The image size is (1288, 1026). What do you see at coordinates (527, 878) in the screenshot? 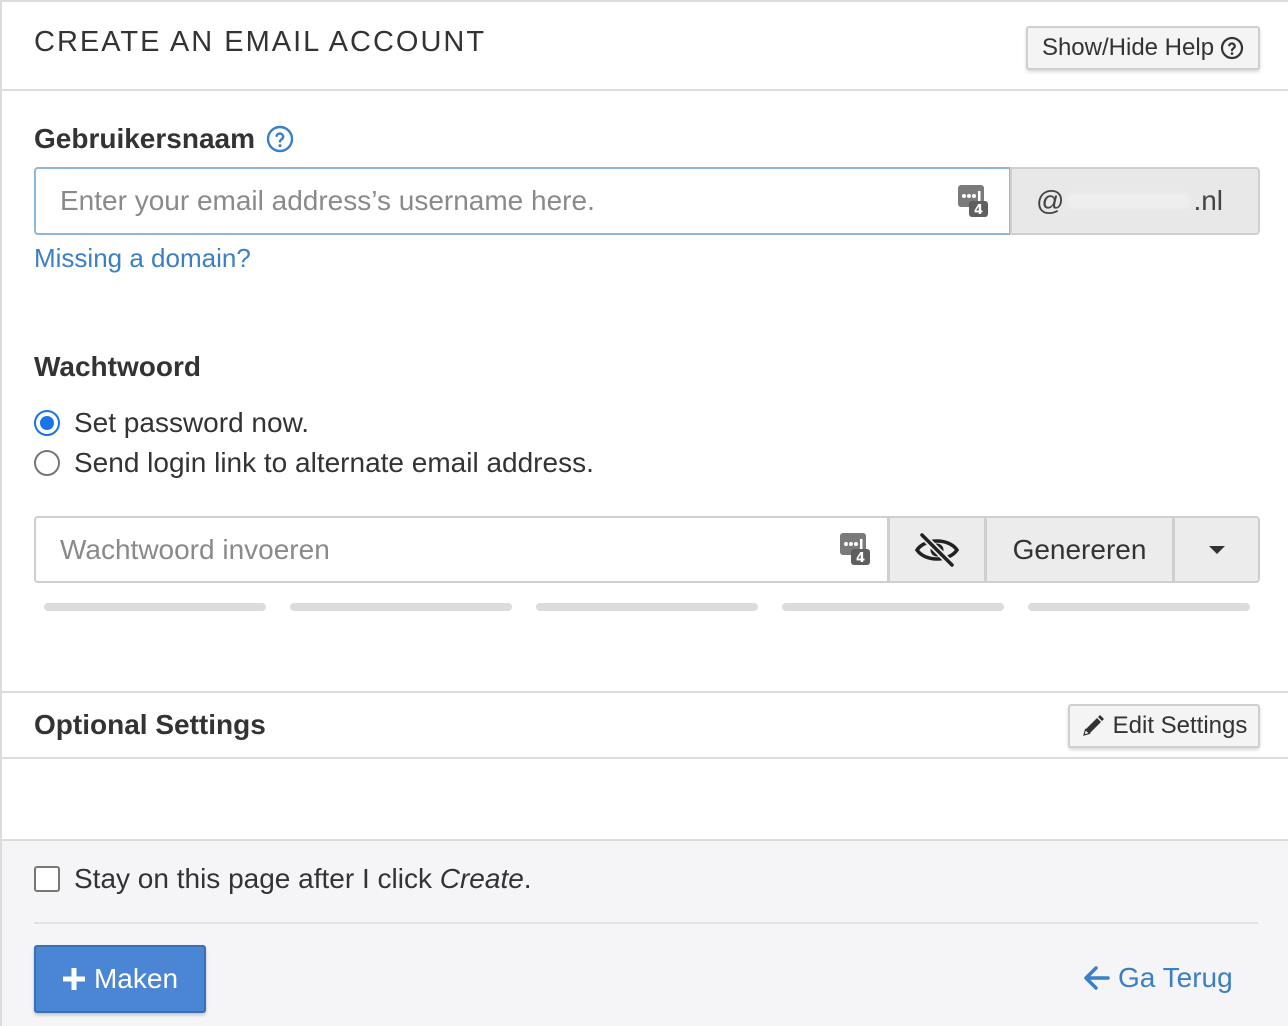
I see `stay-label-period: .` at bounding box center [527, 878].